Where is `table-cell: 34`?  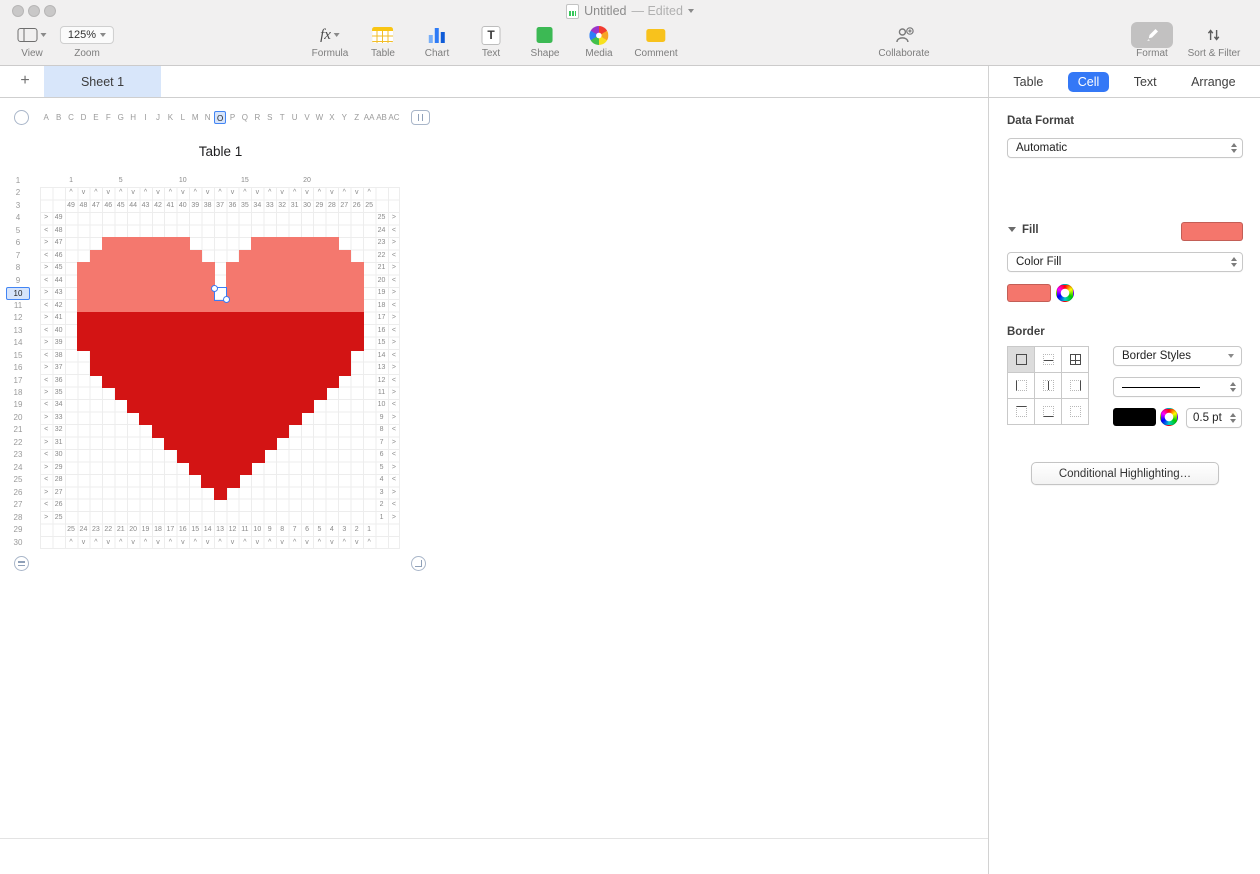
table-cell: 34 is located at coordinates (58, 405).